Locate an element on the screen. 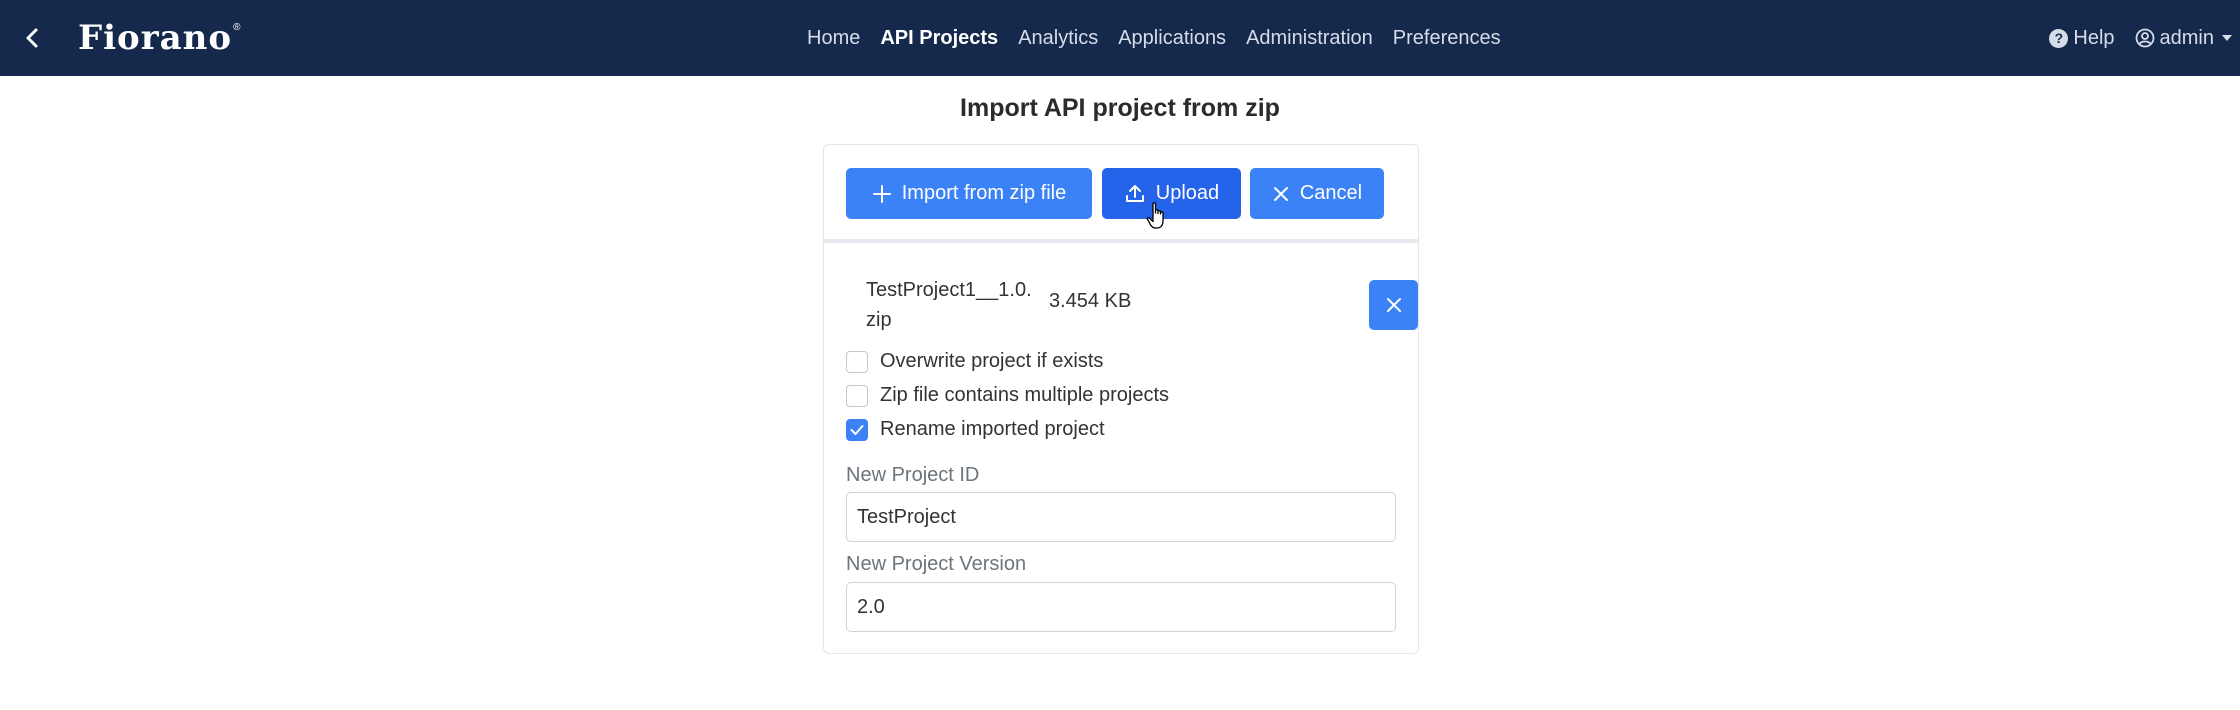 This screenshot has width=2240, height=710. project-id-label: New Project ID is located at coordinates (913, 475).